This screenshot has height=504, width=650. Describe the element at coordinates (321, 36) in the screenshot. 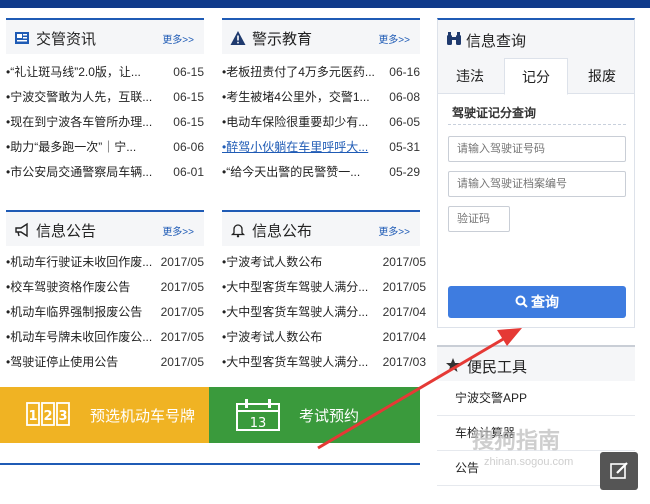

I see `police-education-header: 警示教育 更多>>` at that location.